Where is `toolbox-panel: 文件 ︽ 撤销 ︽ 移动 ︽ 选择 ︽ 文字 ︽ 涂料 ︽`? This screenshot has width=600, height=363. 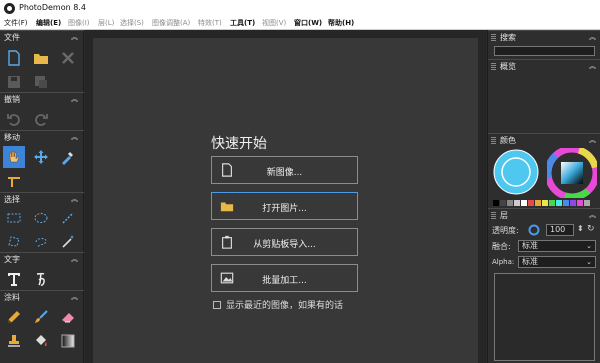
toolbox-panel: 文件 ︽ 撤销 ︽ 移动 ︽ 选择 ︽ 文字 ︽ 涂料 ︽ is located at coordinates (42, 196).